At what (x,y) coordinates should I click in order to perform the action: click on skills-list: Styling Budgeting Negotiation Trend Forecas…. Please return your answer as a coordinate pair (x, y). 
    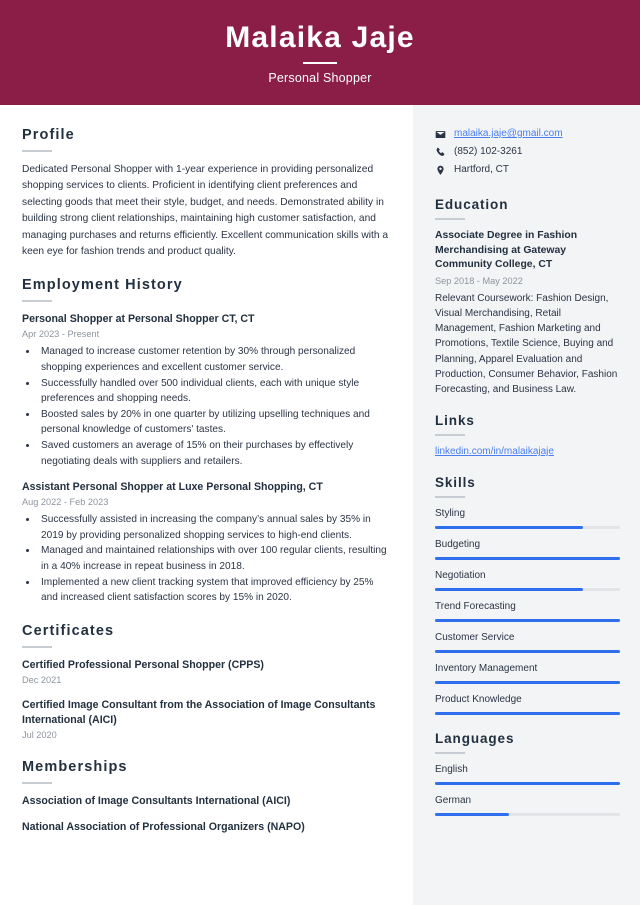
    Looking at the image, I should click on (527, 611).